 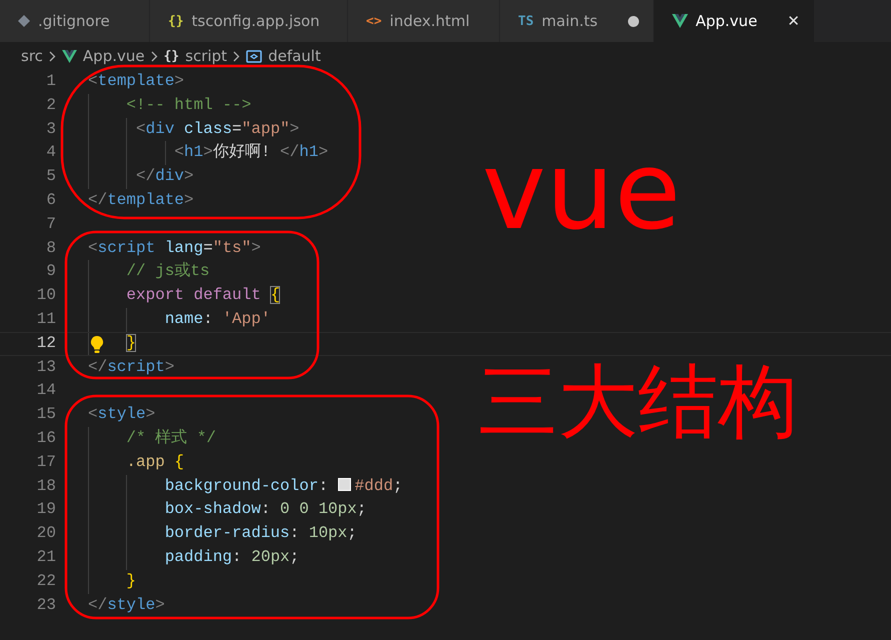 I want to click on code-line: padding: 20px;, so click(x=232, y=557).